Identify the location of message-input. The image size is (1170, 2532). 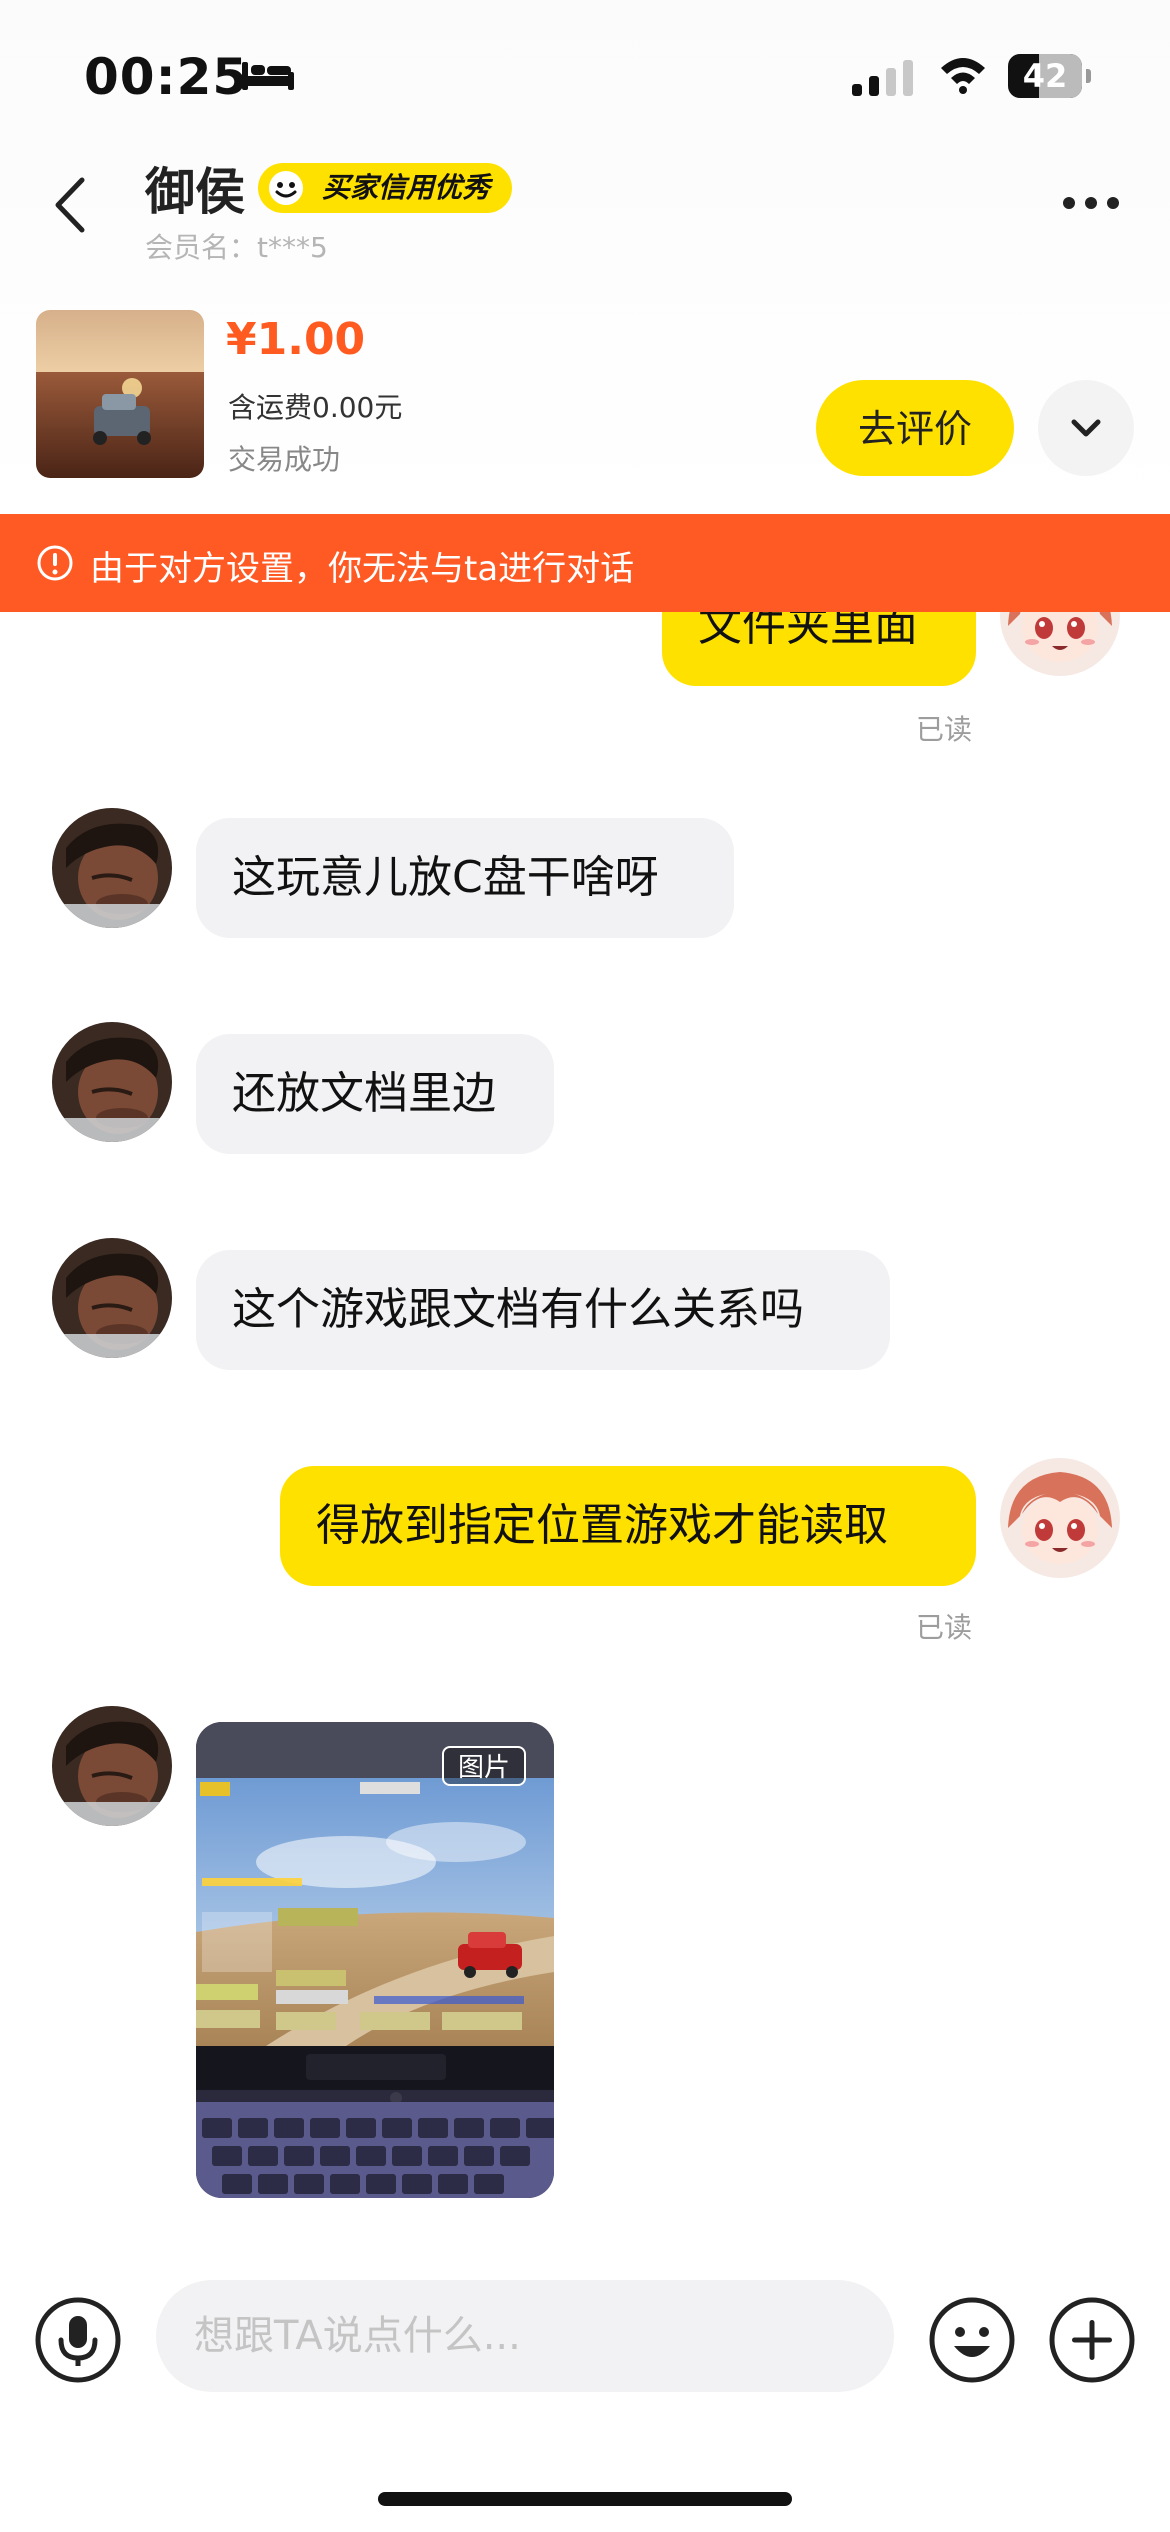
(525, 2336).